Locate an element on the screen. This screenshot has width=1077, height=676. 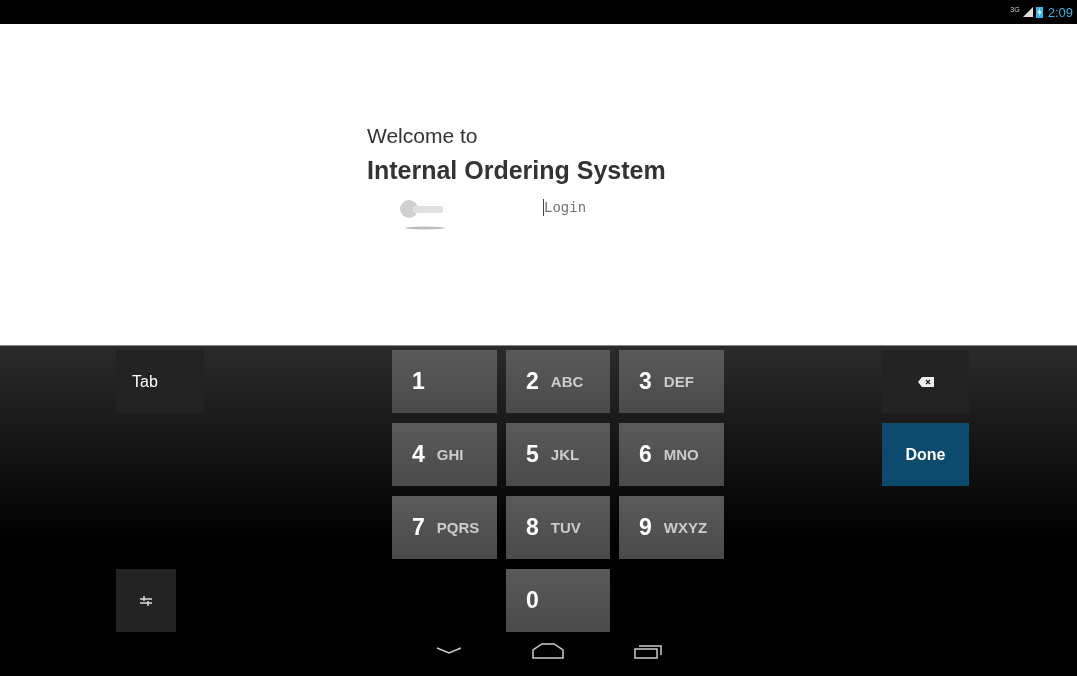
sliders-icon is located at coordinates (146, 600).